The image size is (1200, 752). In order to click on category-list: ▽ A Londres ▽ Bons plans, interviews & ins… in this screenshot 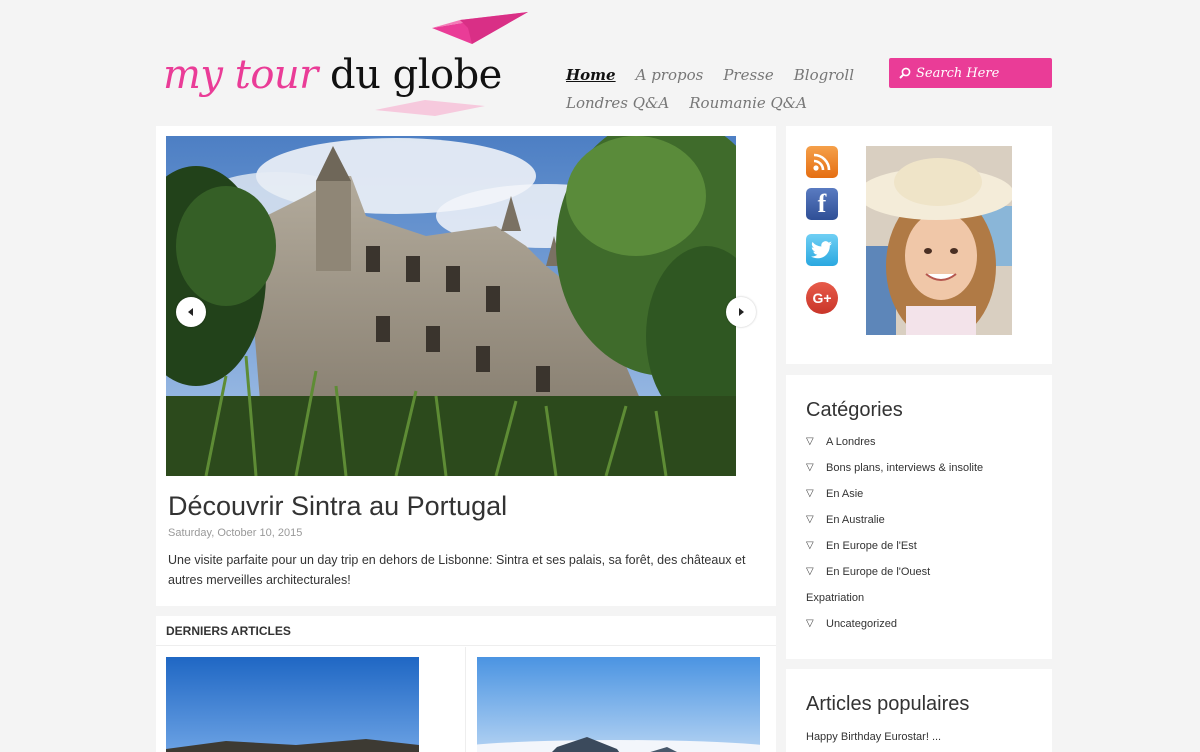, I will do `click(894, 540)`.